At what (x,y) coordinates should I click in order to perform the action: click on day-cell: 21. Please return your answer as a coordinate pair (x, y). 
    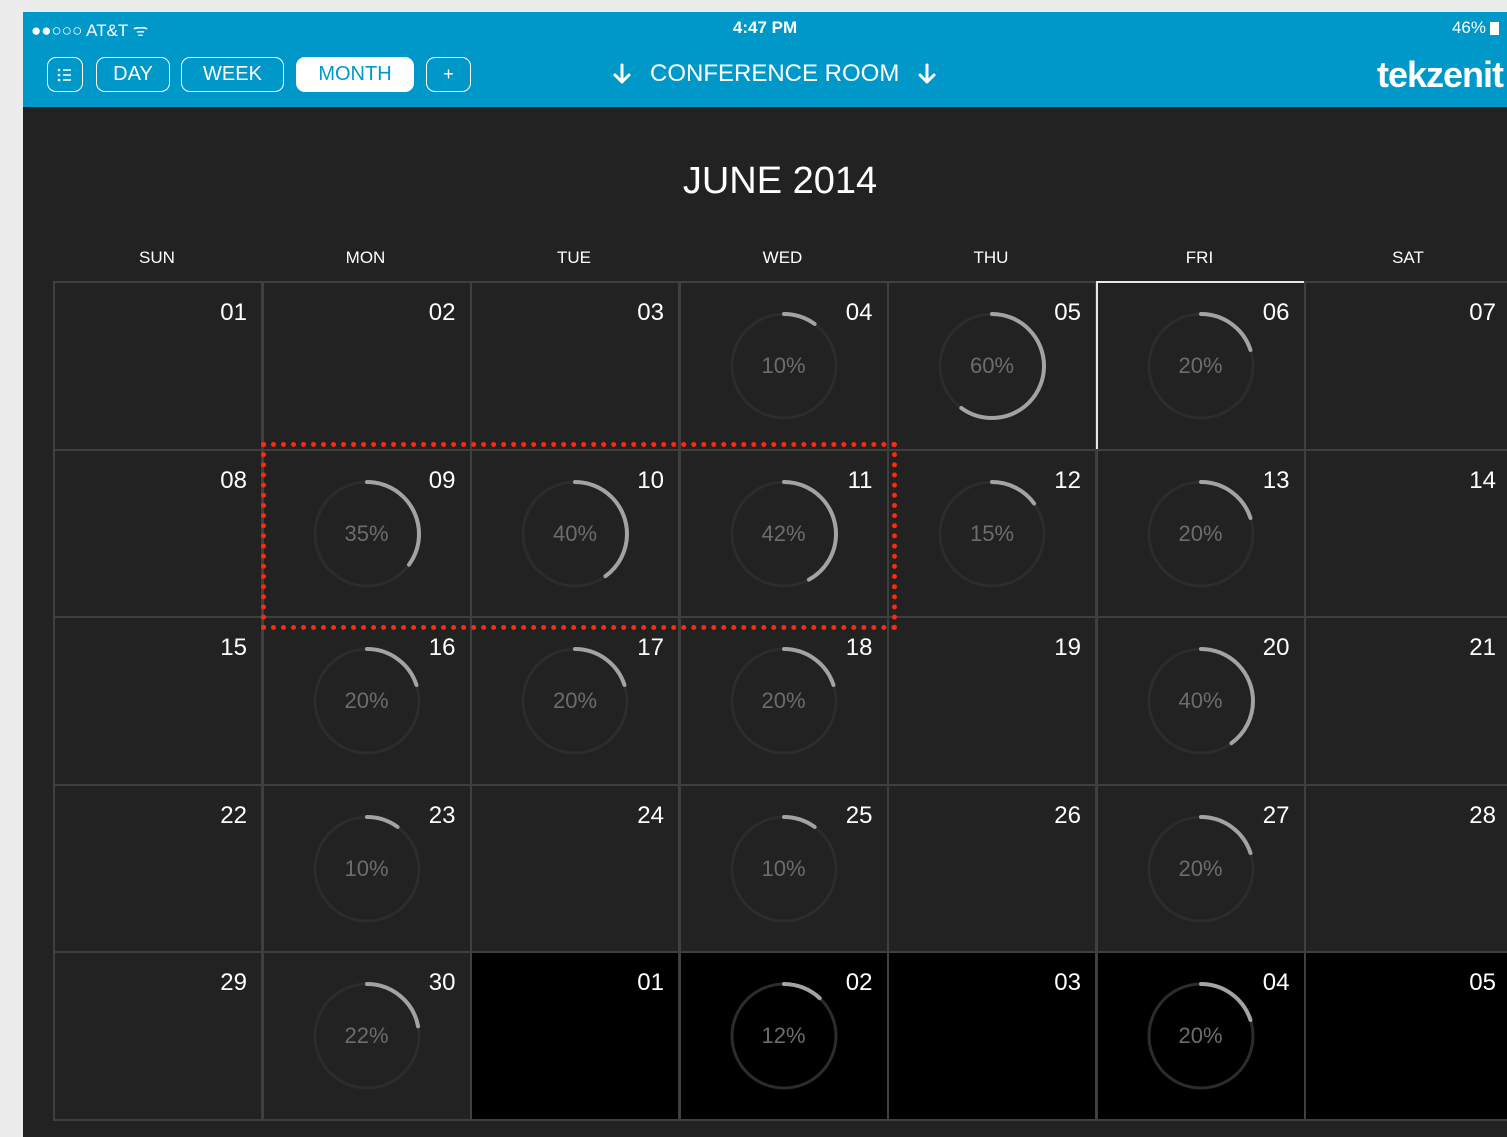
    Looking at the image, I should click on (1405, 701).